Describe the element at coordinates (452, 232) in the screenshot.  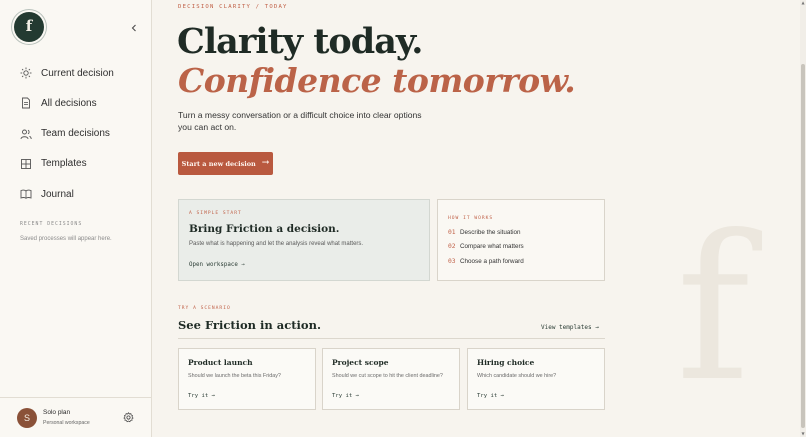
I see `step-number: 01` at that location.